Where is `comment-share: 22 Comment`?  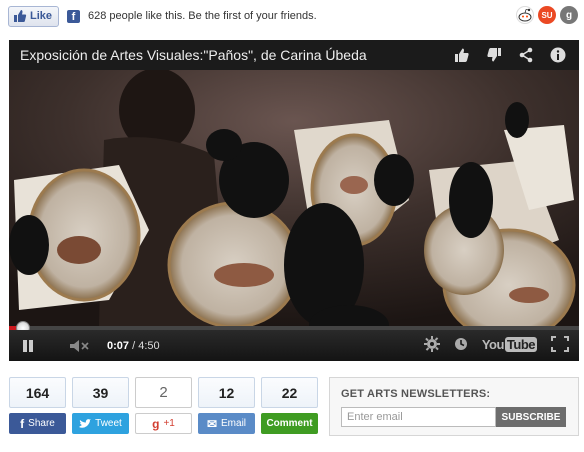
comment-share: 22 Comment is located at coordinates (289, 405).